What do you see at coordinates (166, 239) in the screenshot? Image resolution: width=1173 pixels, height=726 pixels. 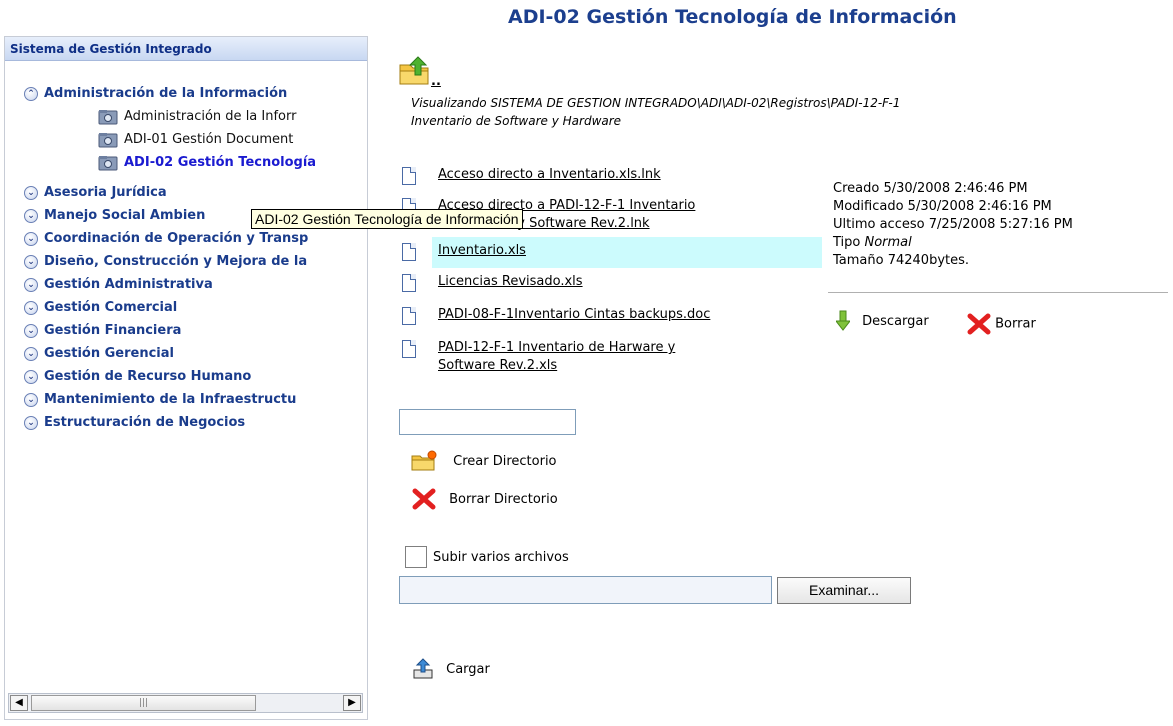 I see `tree-node-coordinacion: ⌄ Coordinación de Operación y Transp` at bounding box center [166, 239].